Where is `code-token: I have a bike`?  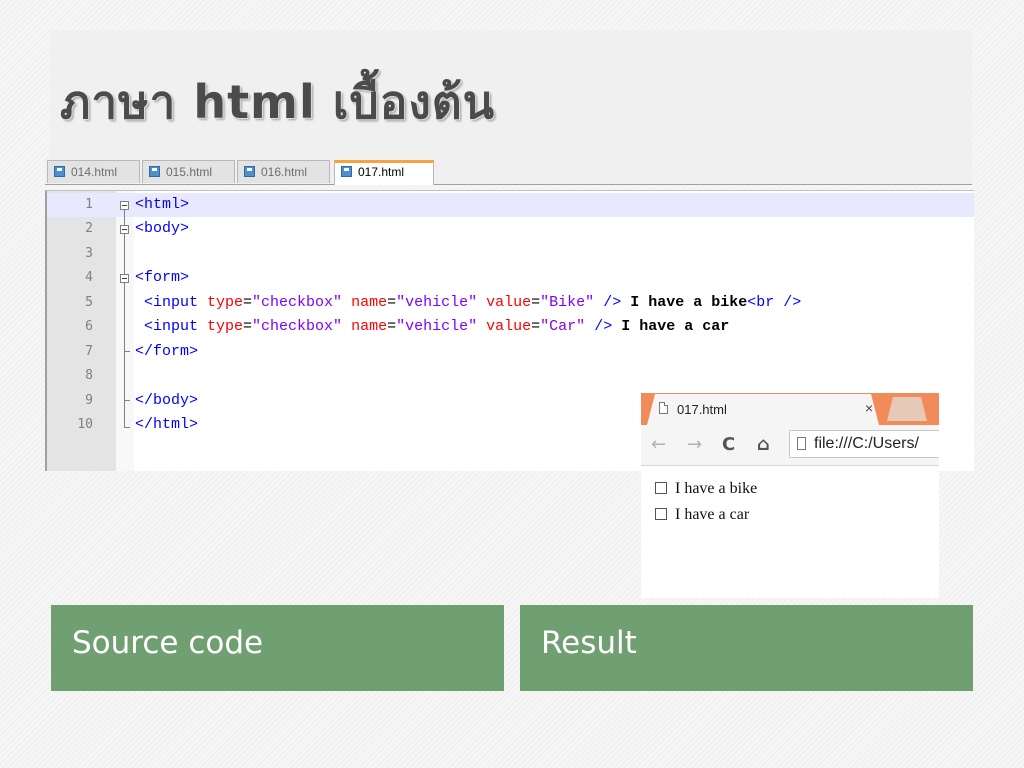 code-token: I have a bike is located at coordinates (684, 302).